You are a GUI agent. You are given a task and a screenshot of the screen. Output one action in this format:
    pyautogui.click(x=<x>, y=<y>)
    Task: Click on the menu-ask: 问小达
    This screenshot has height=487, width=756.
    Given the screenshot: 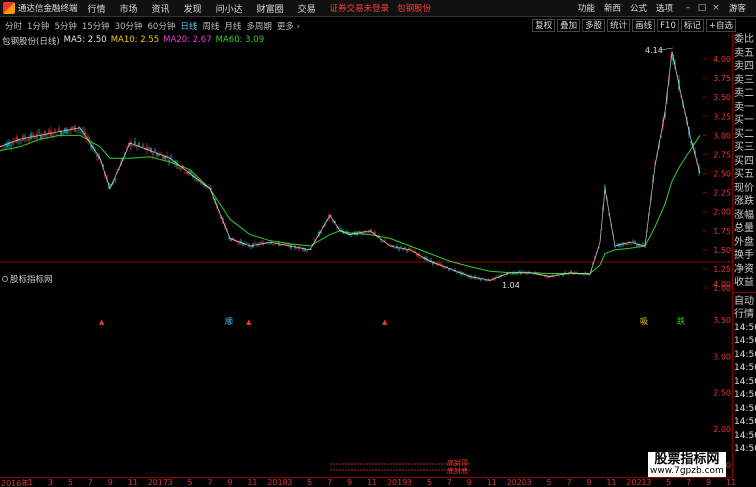 What is the action you would take?
    pyautogui.click(x=229, y=8)
    